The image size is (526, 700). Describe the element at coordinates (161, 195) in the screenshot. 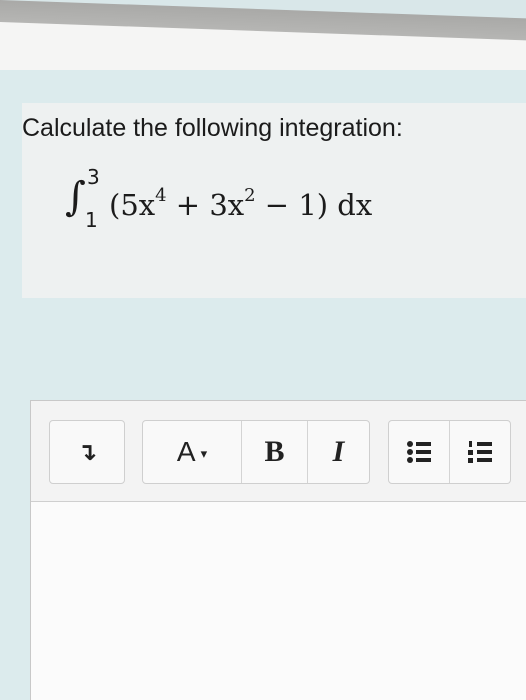

I see `exponent-1: 4` at that location.